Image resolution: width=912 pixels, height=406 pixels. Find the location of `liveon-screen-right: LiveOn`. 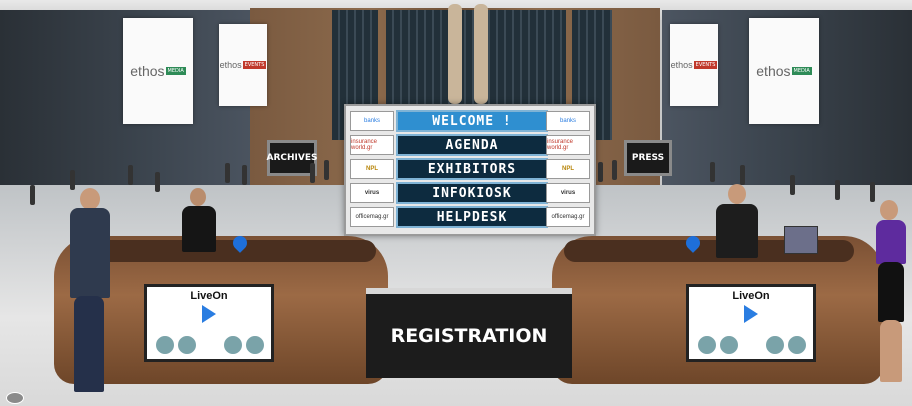

liveon-screen-right: LiveOn is located at coordinates (751, 323).